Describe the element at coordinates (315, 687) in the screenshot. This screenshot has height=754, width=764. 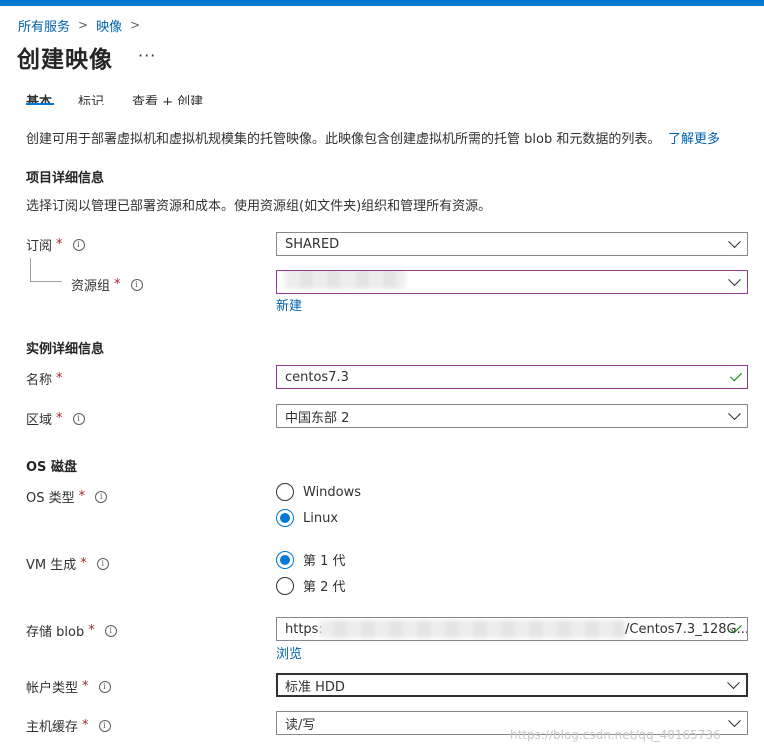
I see `account-type-value: 标准 HDD` at that location.